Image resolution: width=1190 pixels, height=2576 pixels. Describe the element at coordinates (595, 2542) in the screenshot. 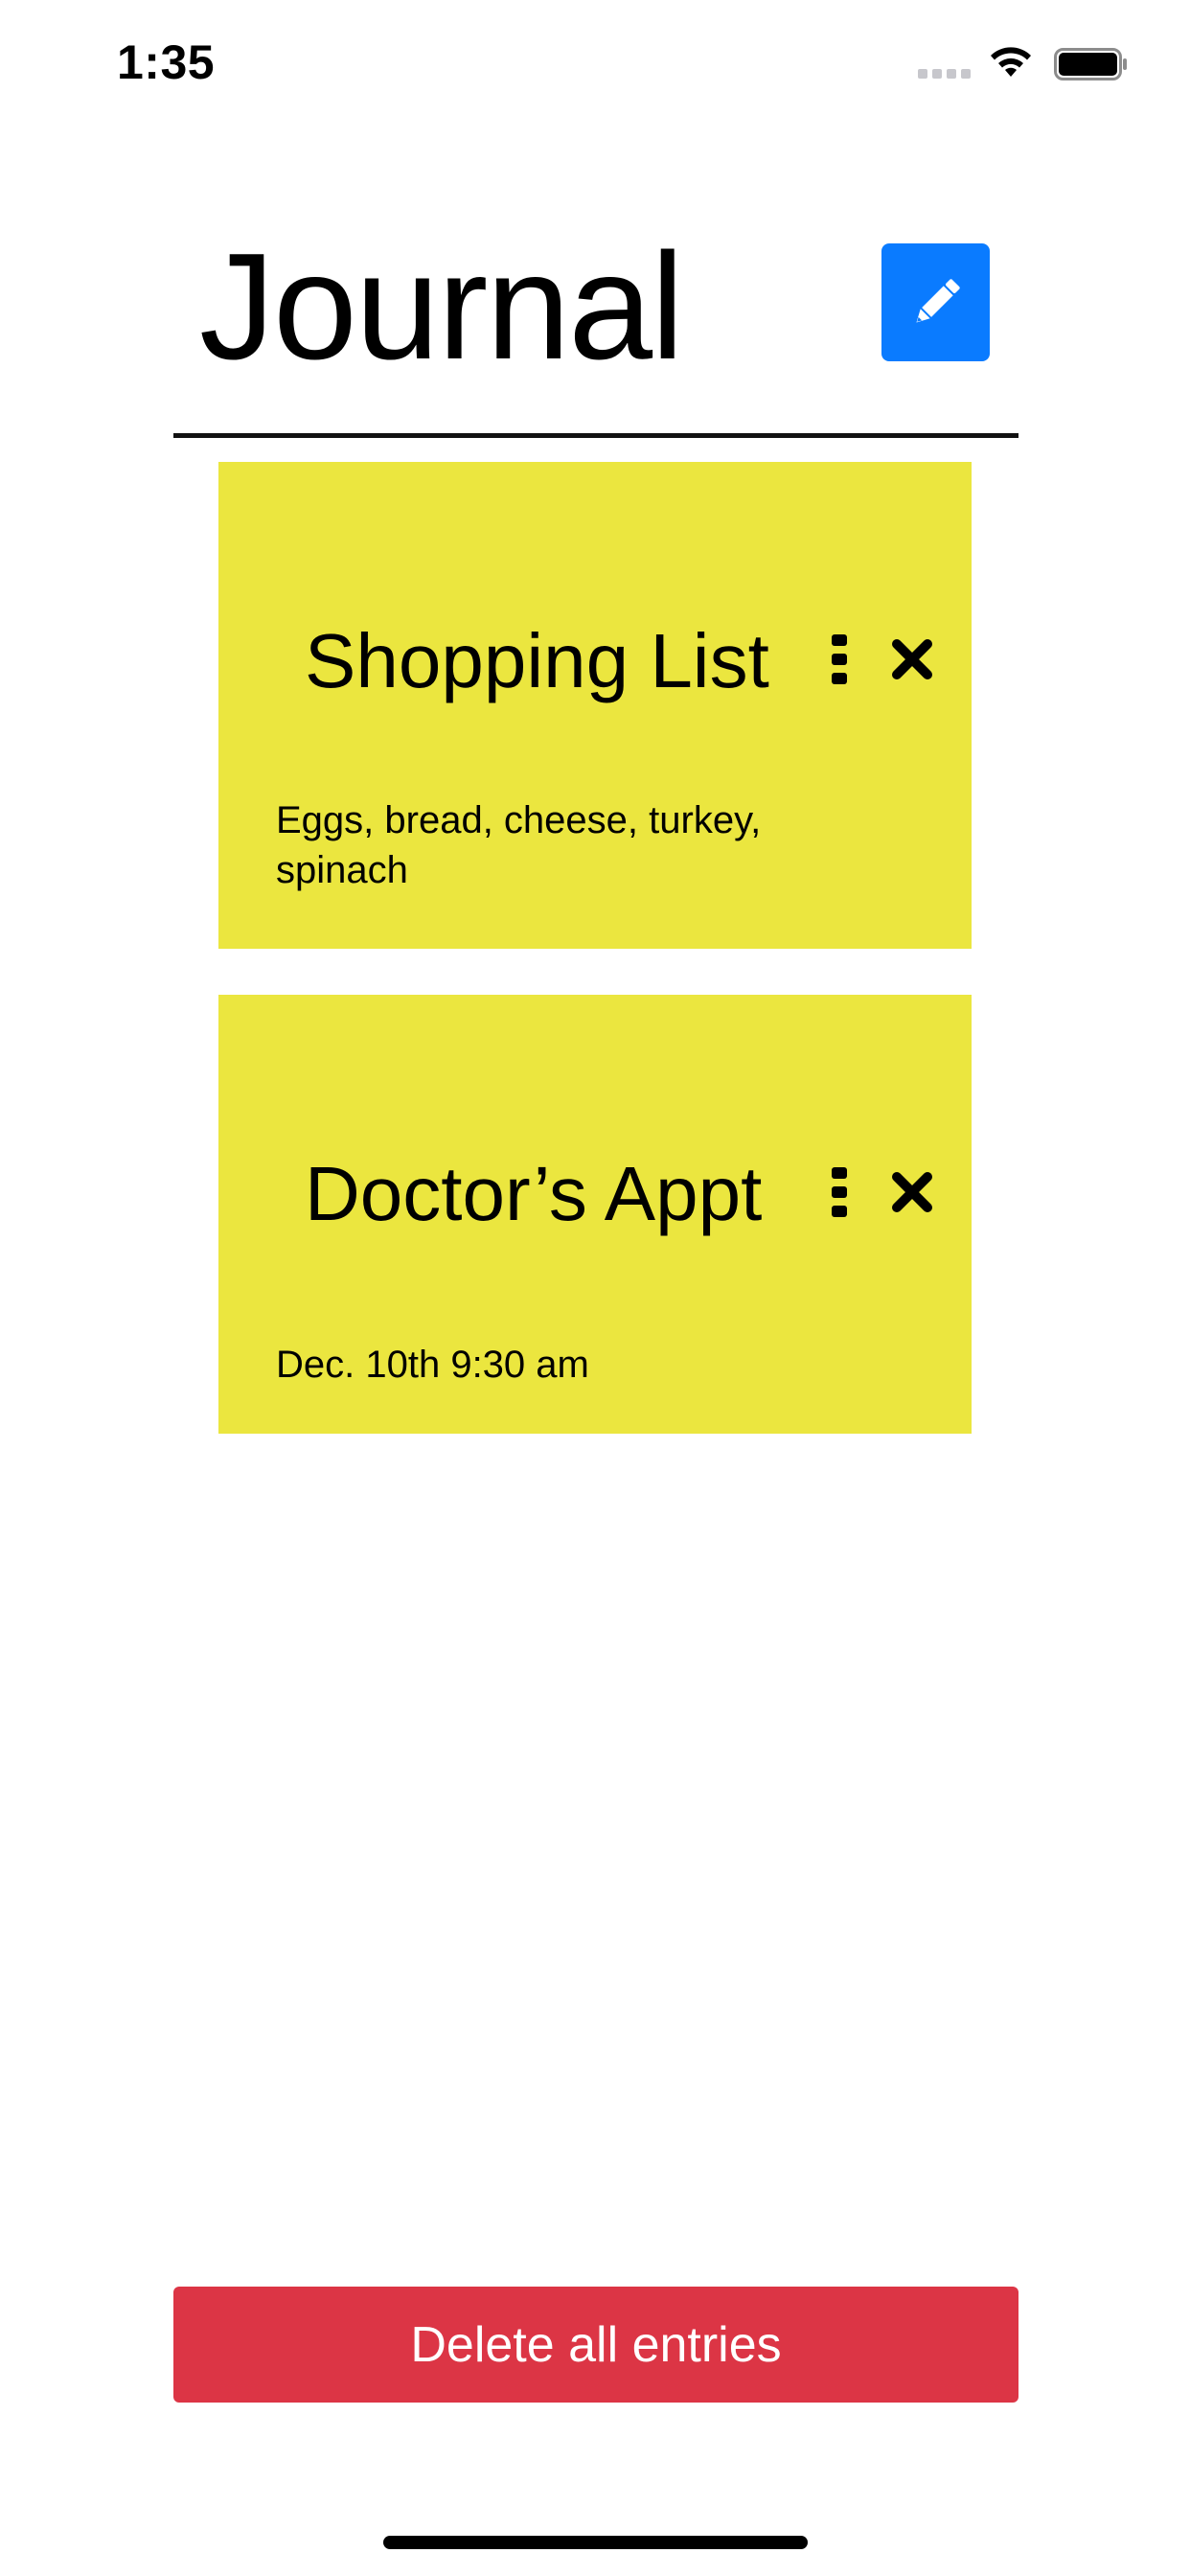

I see `home-indicator` at that location.